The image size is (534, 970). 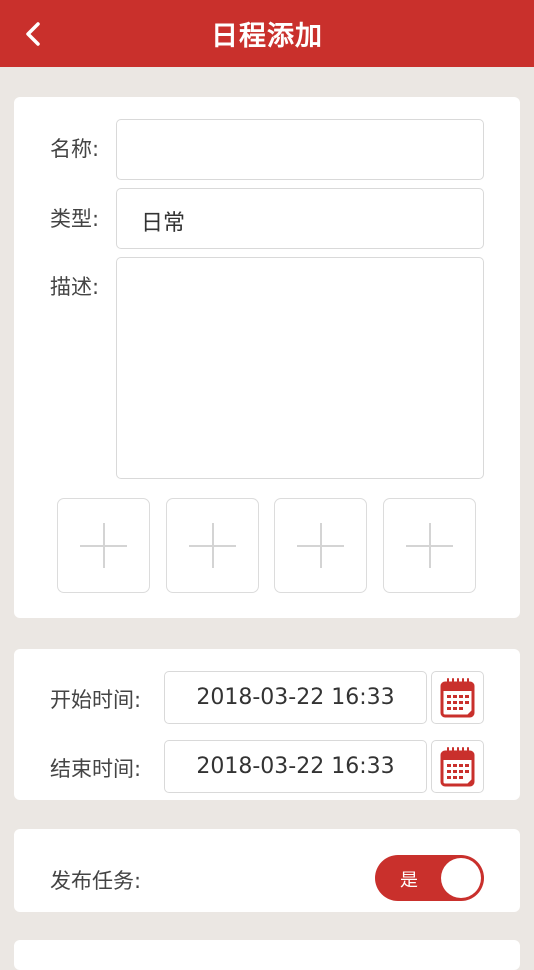 I want to click on end-calendar-button, so click(x=457, y=766).